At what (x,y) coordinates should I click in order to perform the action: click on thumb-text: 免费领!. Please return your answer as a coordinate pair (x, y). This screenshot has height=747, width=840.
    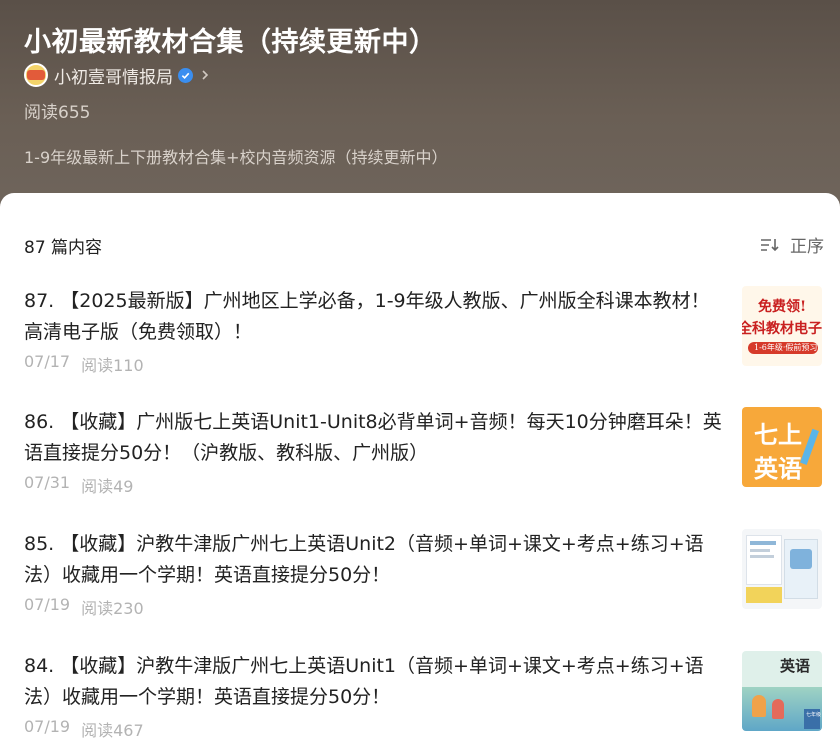
    Looking at the image, I should click on (782, 307).